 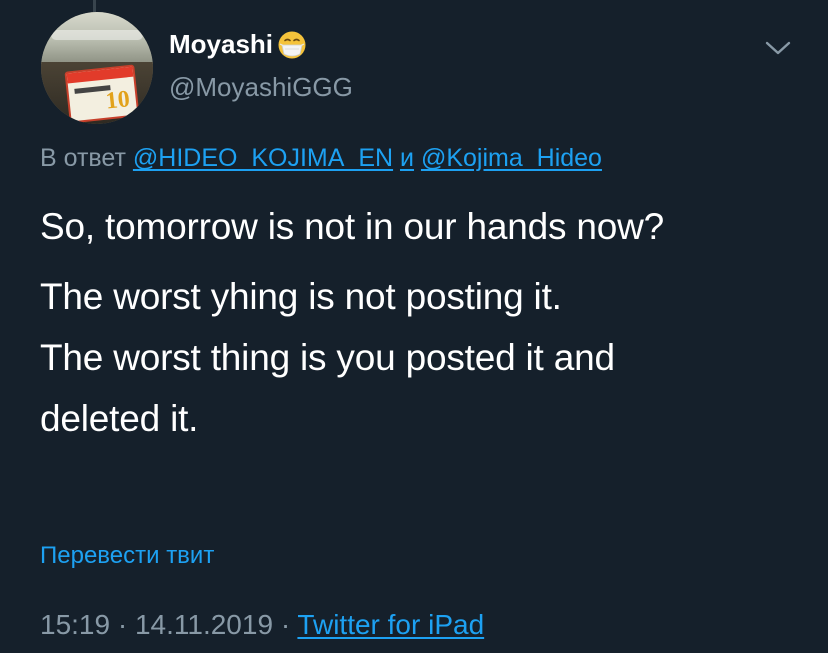 I want to click on author-name-row: Moyashi, so click(x=238, y=44).